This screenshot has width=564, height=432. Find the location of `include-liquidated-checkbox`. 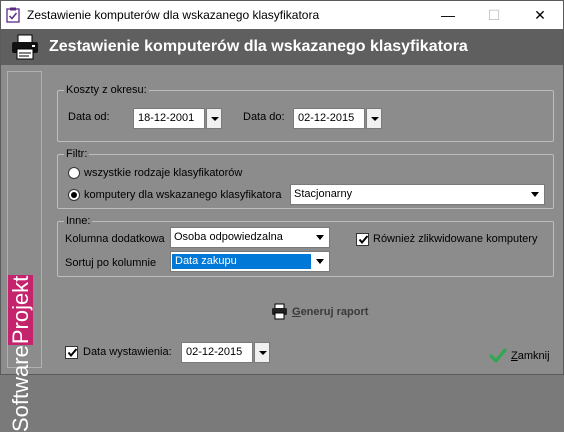

include-liquidated-checkbox is located at coordinates (362, 239).